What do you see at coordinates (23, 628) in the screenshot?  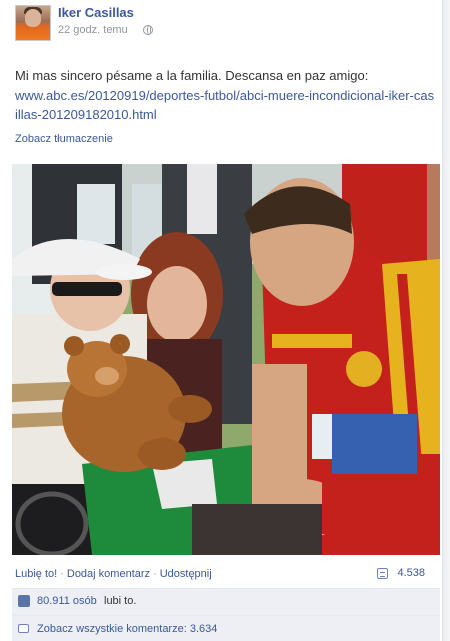 I see `comment-bubble-icon` at bounding box center [23, 628].